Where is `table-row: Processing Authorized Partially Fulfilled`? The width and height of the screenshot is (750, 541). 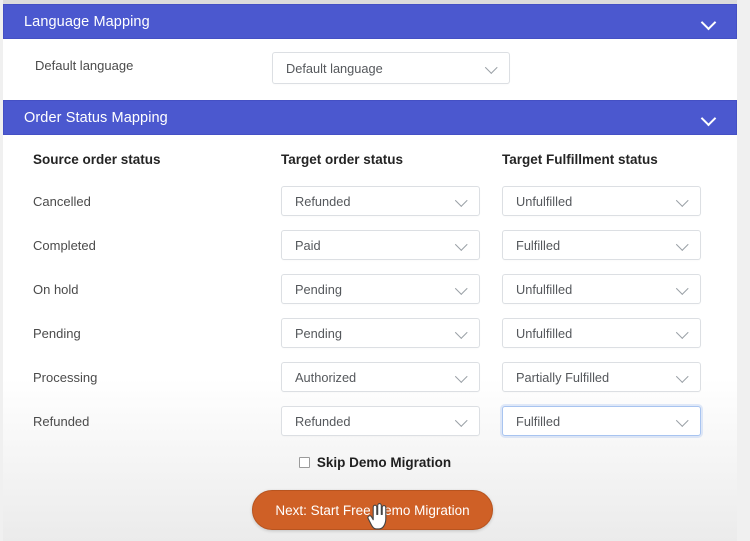
table-row: Processing Authorized Partially Fulfilled is located at coordinates (375, 380).